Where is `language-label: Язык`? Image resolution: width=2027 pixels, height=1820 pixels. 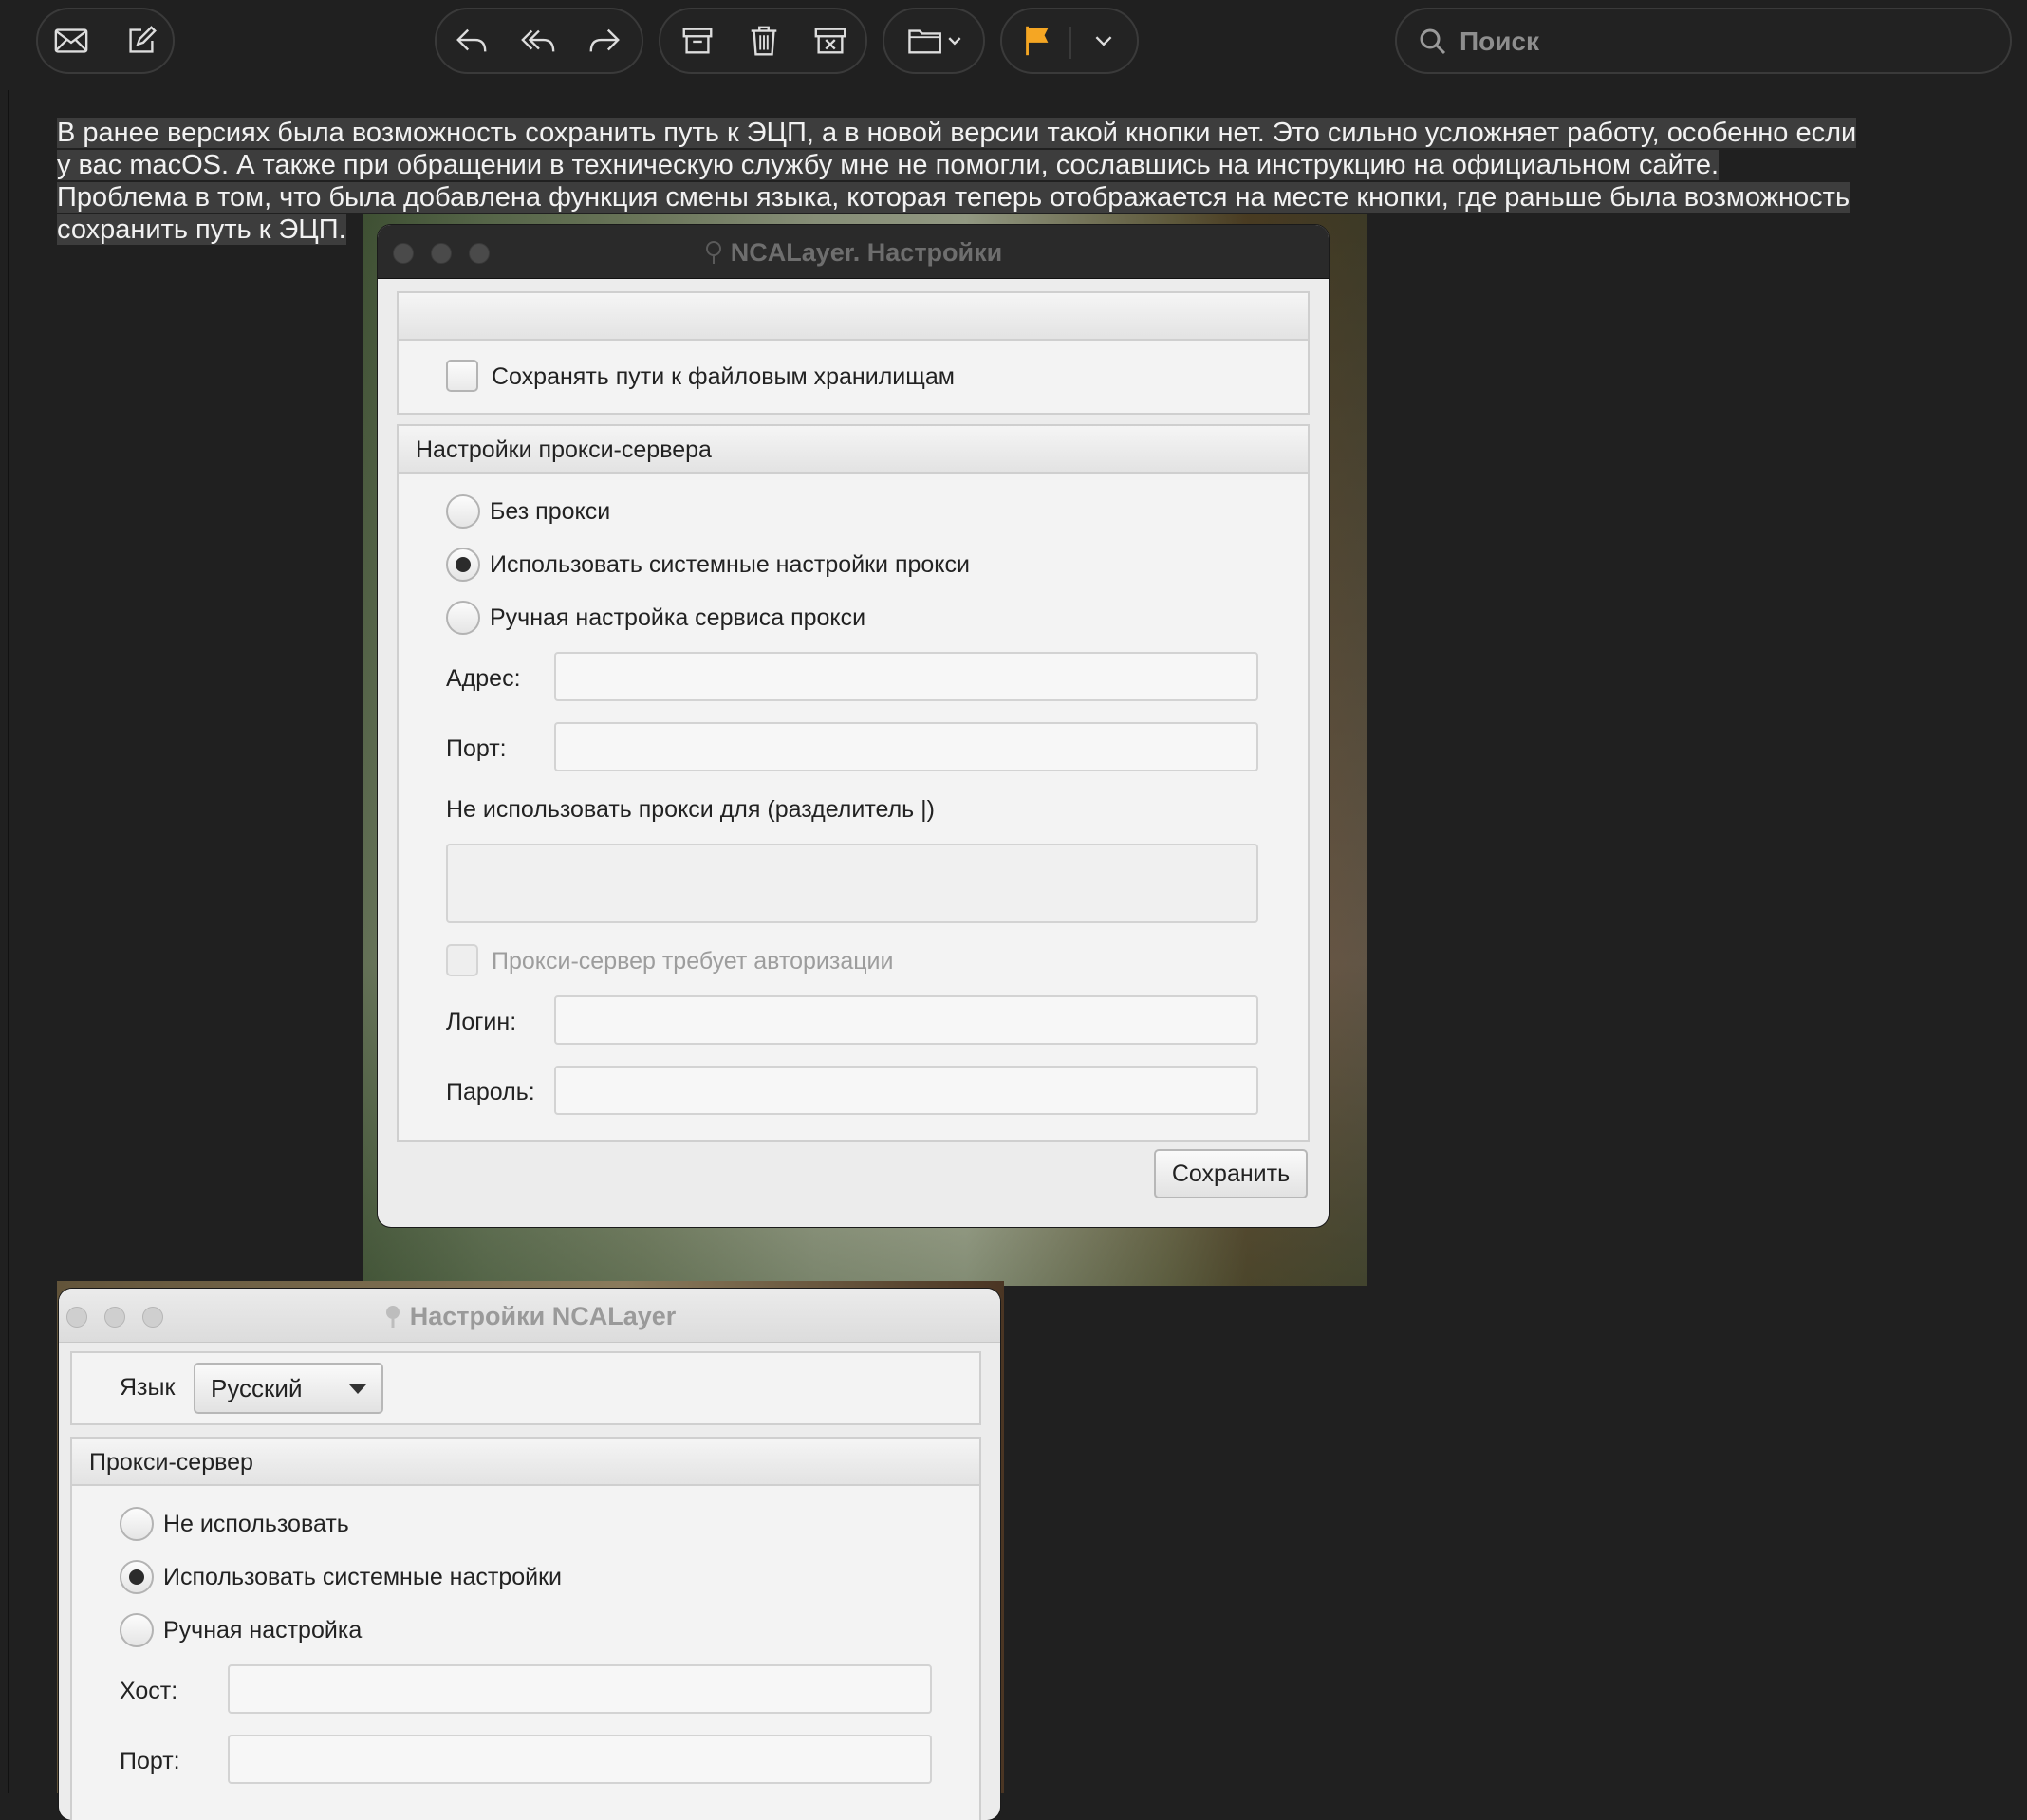 language-label: Язык is located at coordinates (148, 1387).